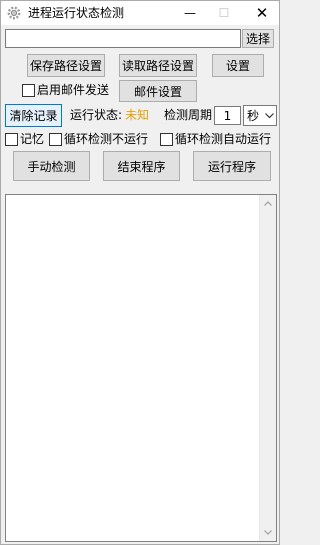 This screenshot has height=545, width=320. What do you see at coordinates (141, 197) in the screenshot?
I see `log-content` at bounding box center [141, 197].